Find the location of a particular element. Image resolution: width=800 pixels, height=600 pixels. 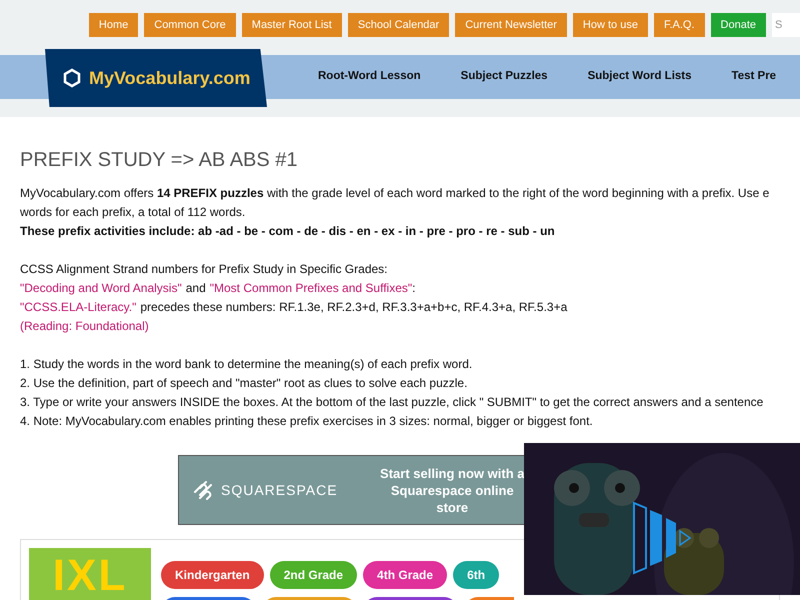

joiner-text: and is located at coordinates (196, 288).